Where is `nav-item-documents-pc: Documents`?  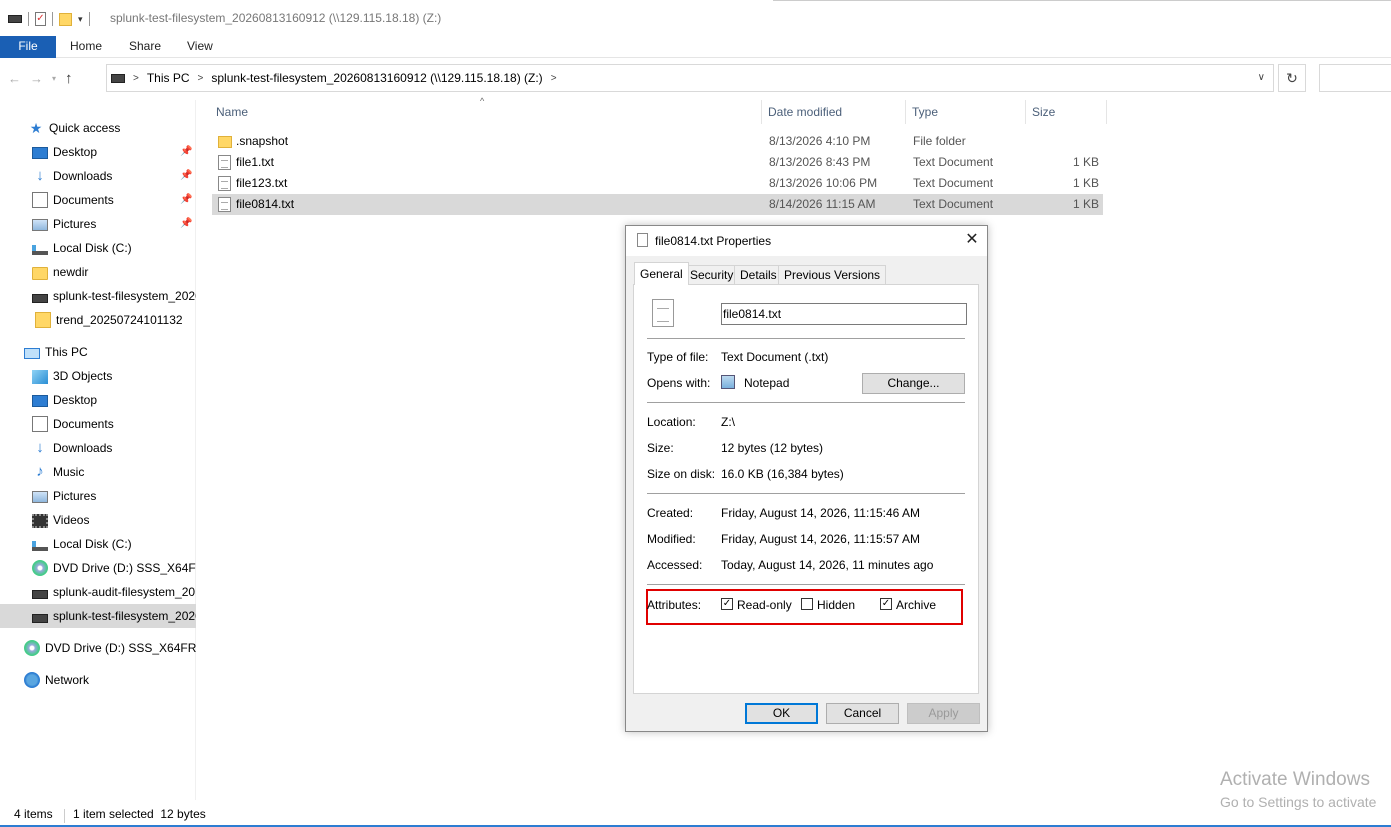 nav-item-documents-pc: Documents is located at coordinates (98, 424).